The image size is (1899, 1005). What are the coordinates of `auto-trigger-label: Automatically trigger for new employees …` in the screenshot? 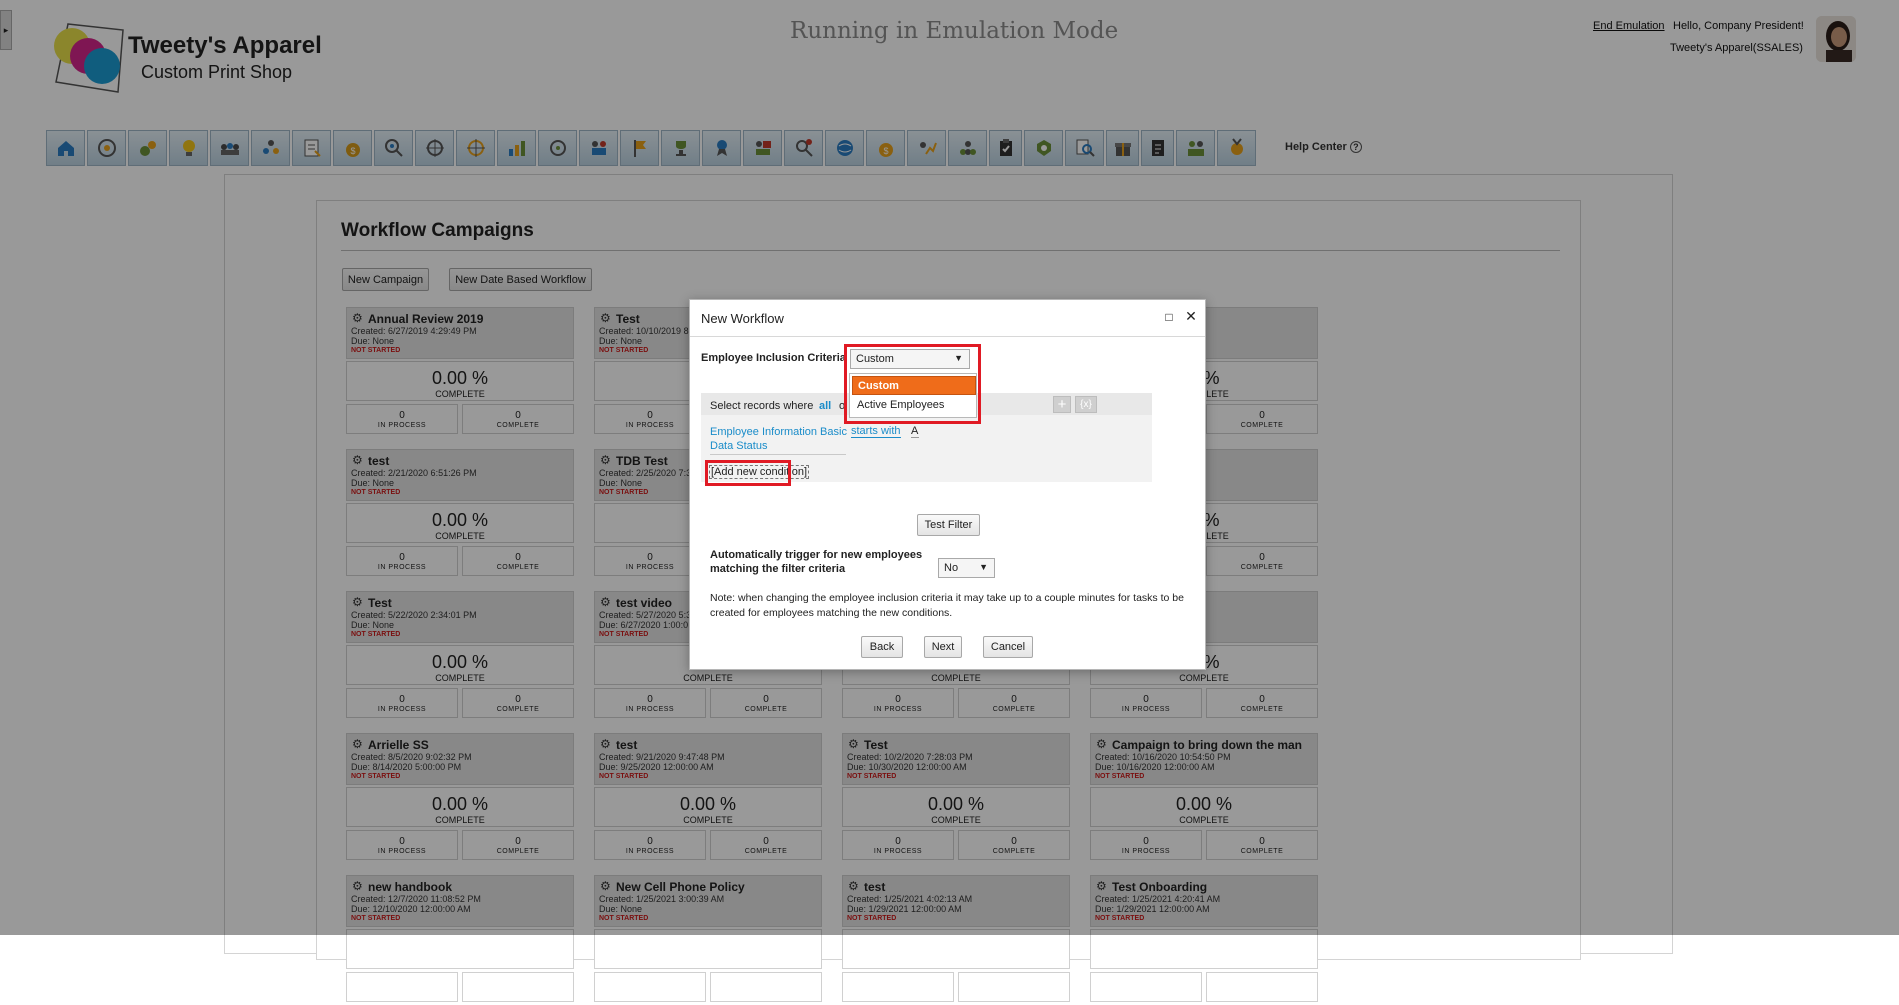 It's located at (816, 562).